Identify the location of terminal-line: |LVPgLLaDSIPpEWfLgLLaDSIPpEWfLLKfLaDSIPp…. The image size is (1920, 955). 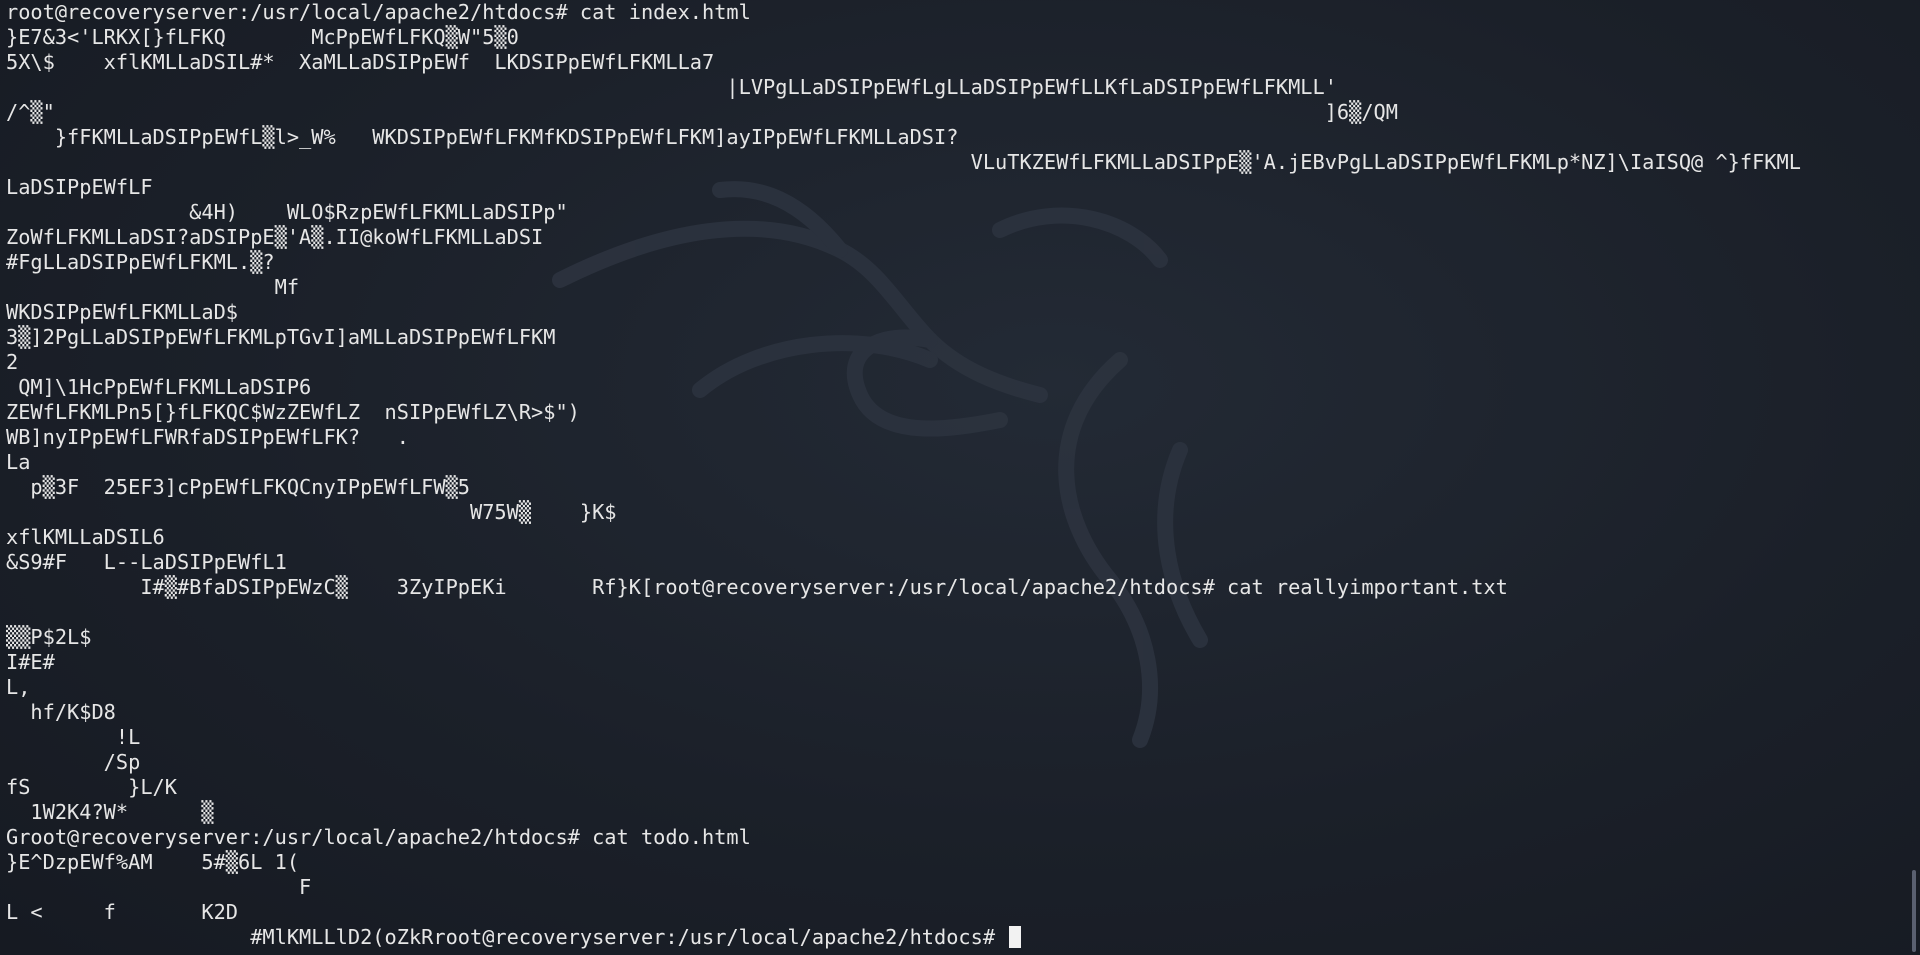
(671, 87).